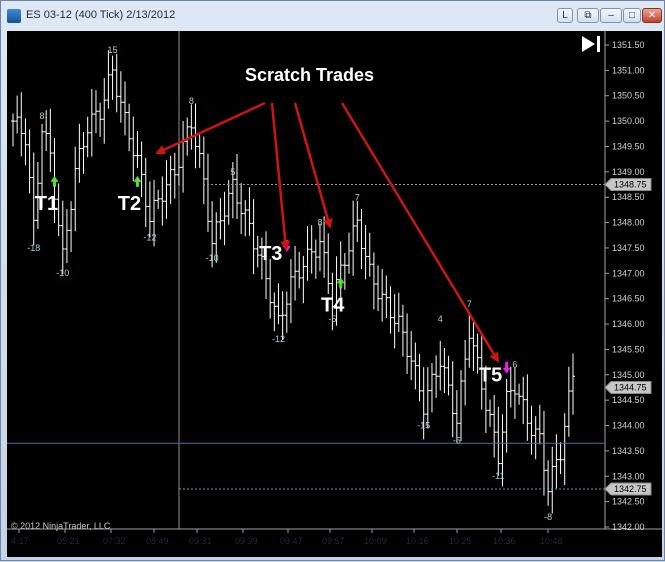 This screenshot has height=562, width=665. I want to click on x-tick-label: 09:39, so click(246, 541).